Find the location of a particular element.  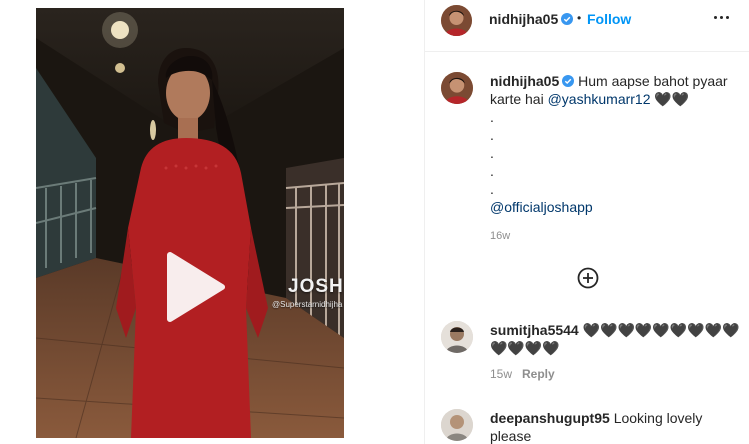

comment-text: deepanshugupt95 Looking lovely please is located at coordinates (616, 426).